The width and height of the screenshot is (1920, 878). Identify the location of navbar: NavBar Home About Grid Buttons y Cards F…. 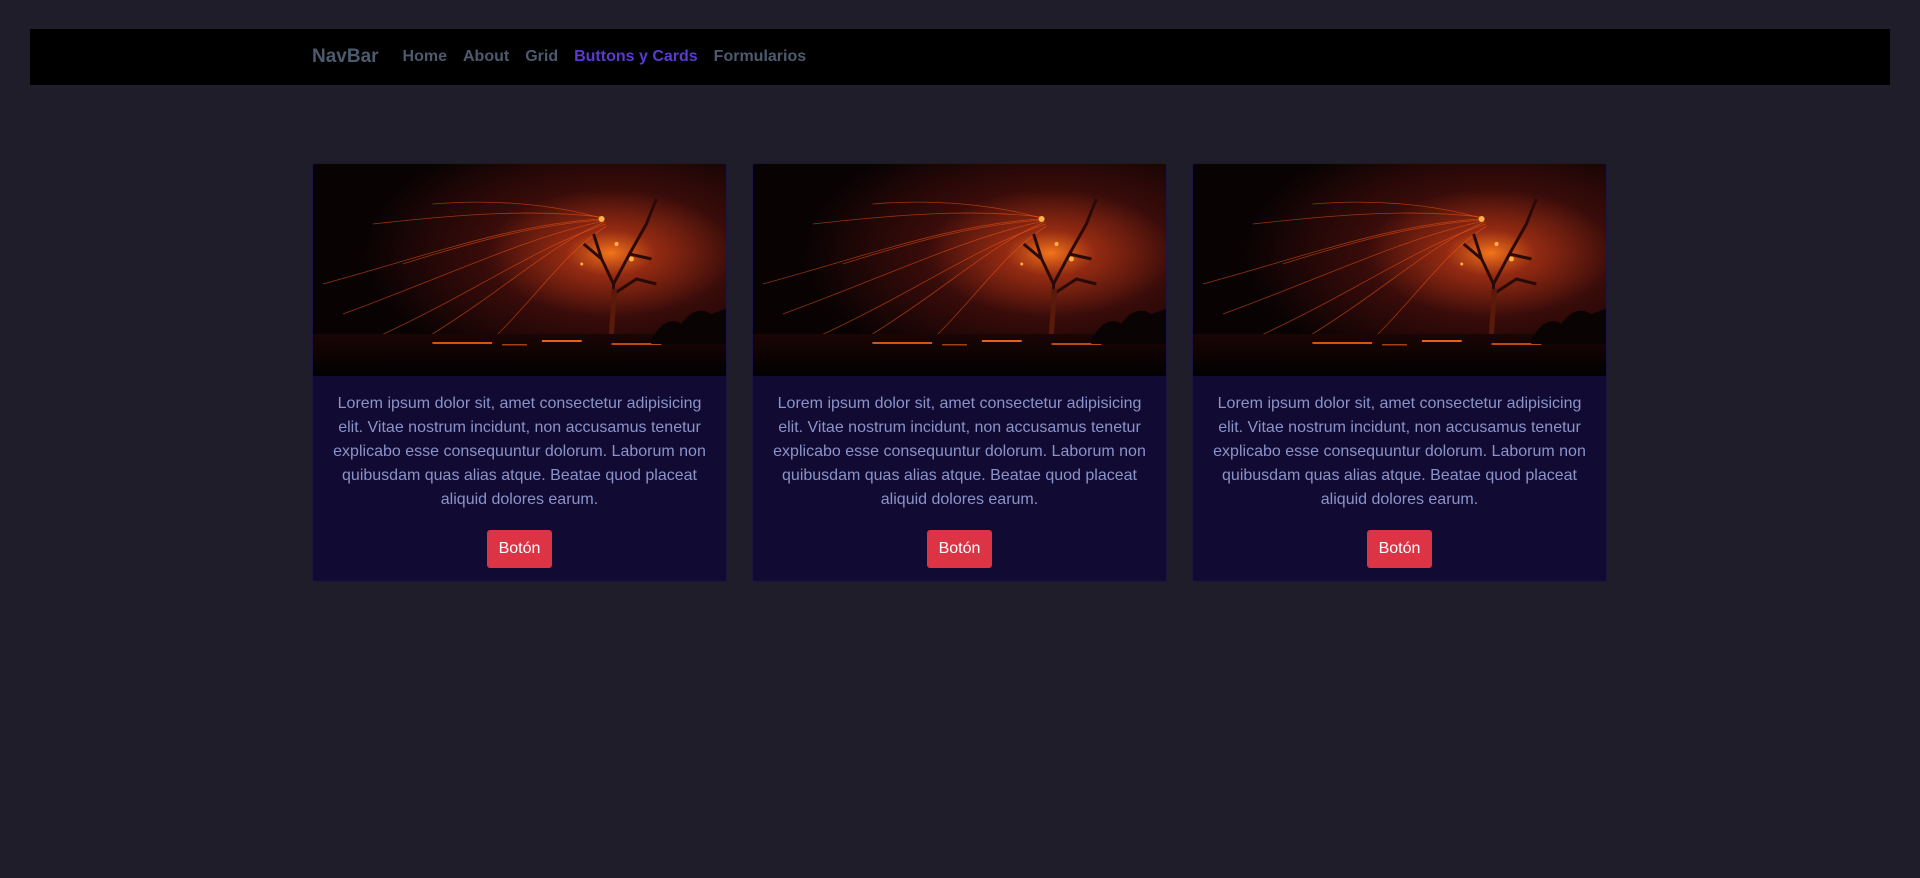
(960, 57).